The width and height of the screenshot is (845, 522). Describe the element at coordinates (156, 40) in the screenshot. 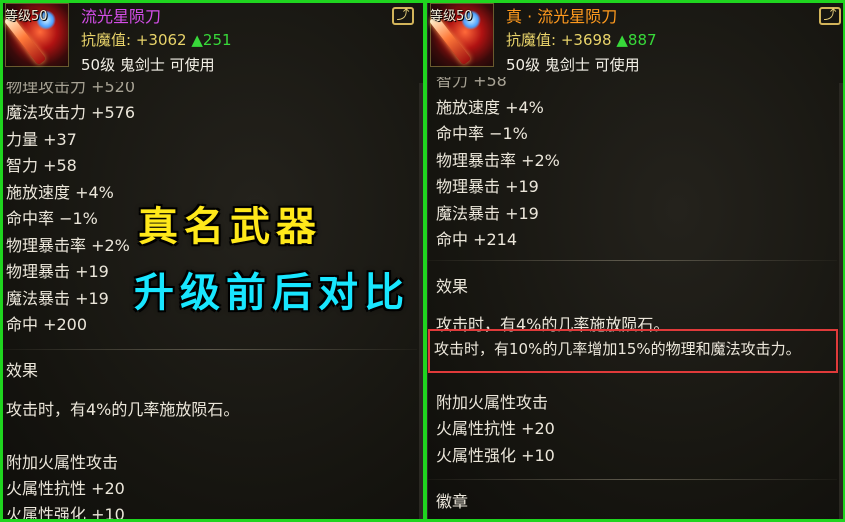

I see `resist-value: 抗魔值: +3062 ▲251` at that location.